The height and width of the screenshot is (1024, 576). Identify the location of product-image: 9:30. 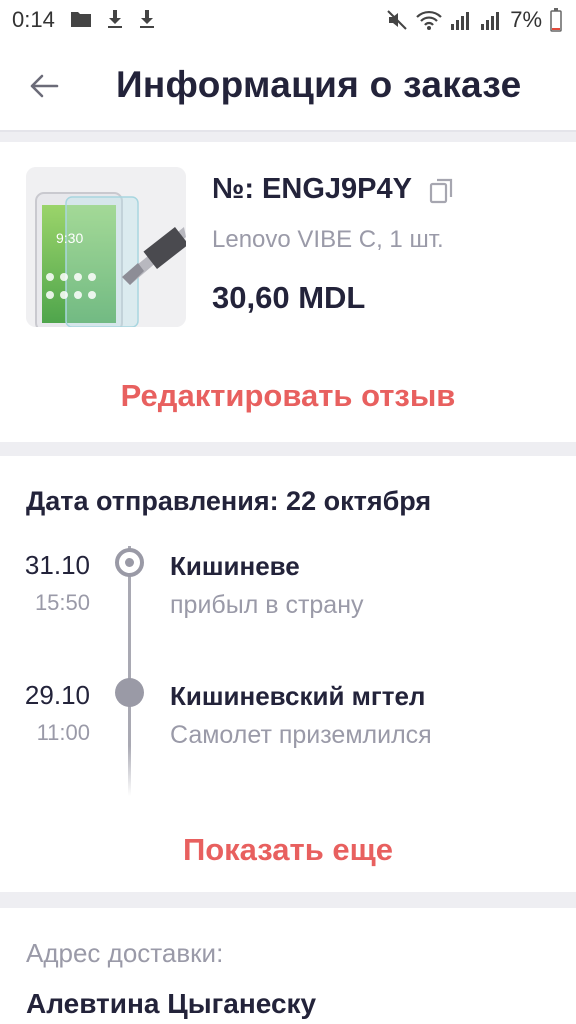
(106, 247).